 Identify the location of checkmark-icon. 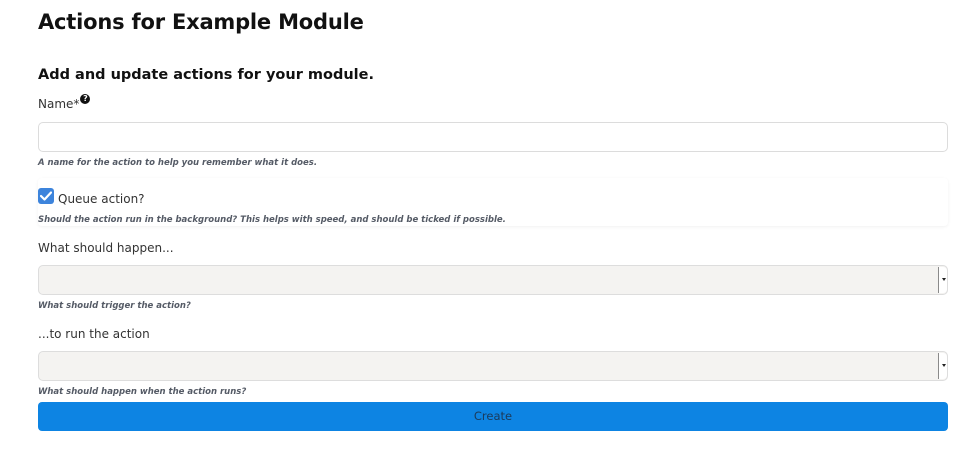
(46, 196).